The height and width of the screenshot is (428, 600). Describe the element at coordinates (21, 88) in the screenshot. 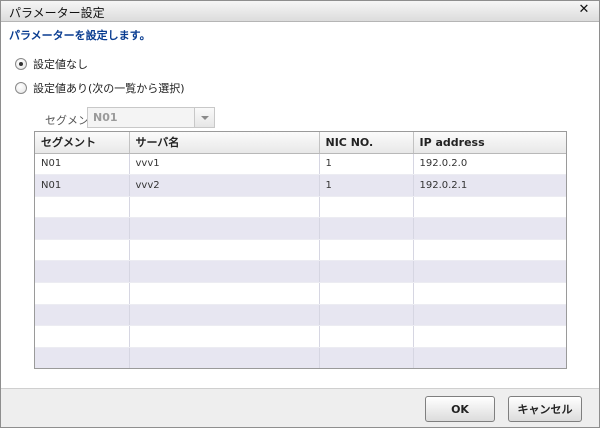

I see `radio-select-from-list` at that location.